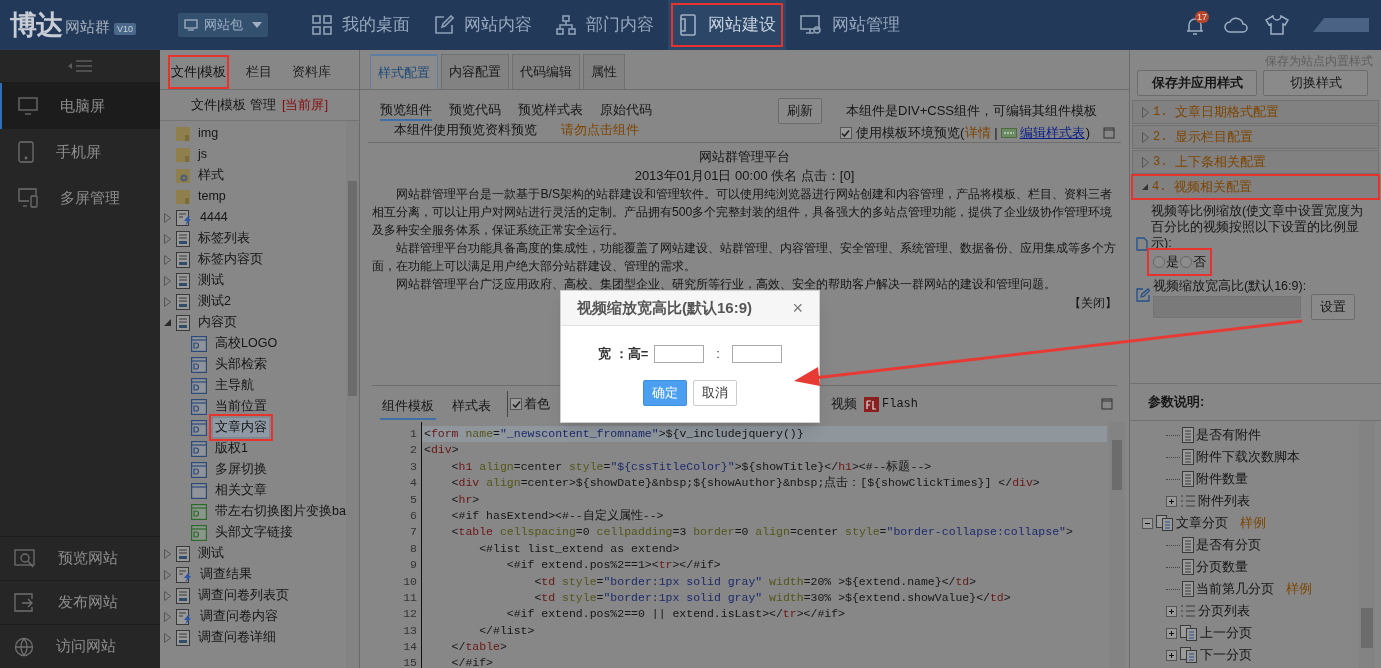 Image resolution: width=1381 pixels, height=668 pixels. Describe the element at coordinates (1052, 133) in the screenshot. I see `edit-stylesheet-link: 编辑样式表` at that location.